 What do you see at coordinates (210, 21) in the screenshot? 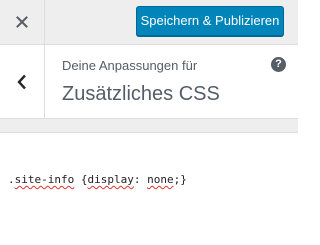
I see `save-publish-button: Speichern & Publizieren` at bounding box center [210, 21].